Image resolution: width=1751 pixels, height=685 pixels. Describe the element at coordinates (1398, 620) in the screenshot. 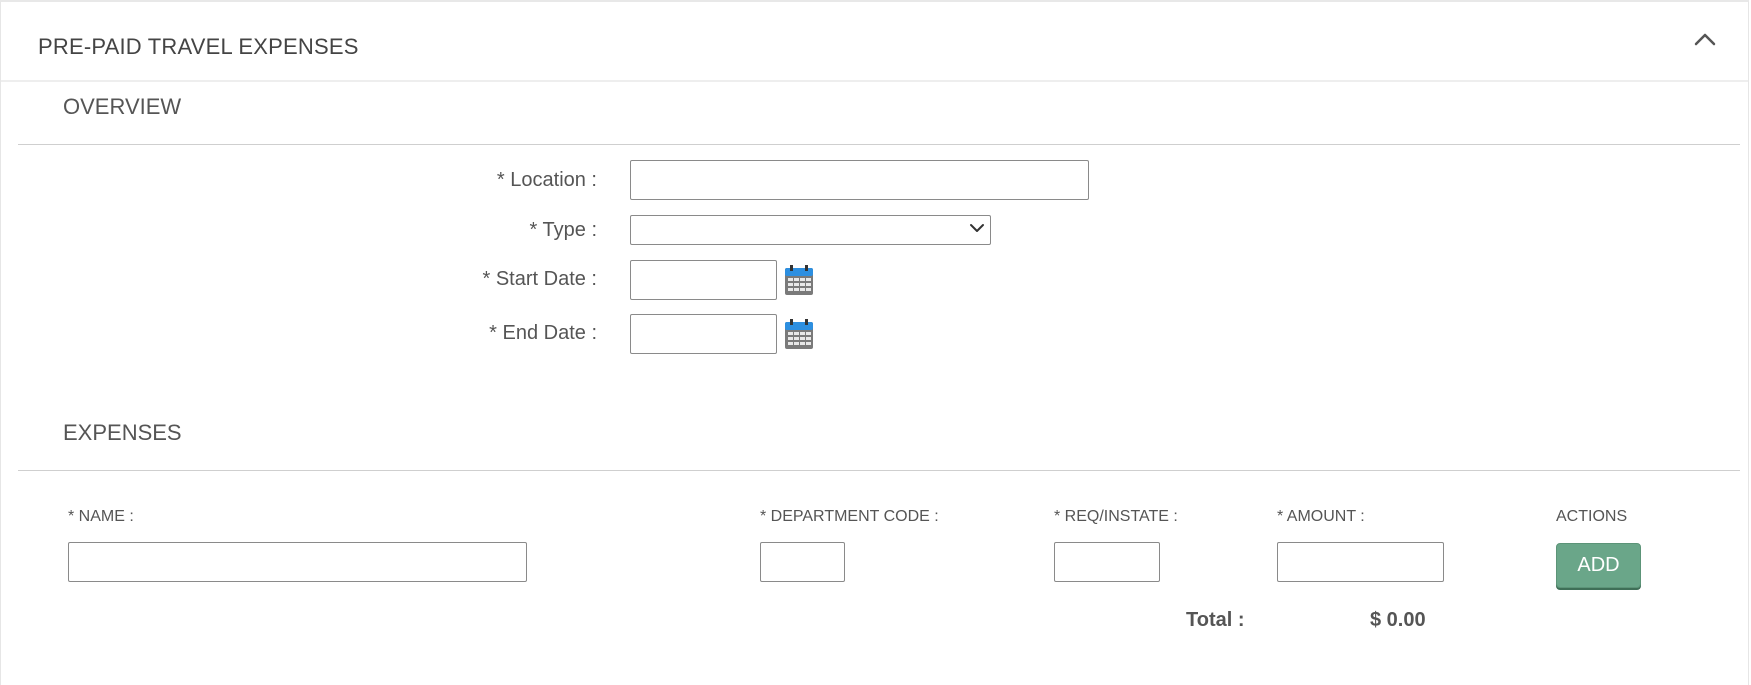

I see `total-value: $ 0.00` at that location.